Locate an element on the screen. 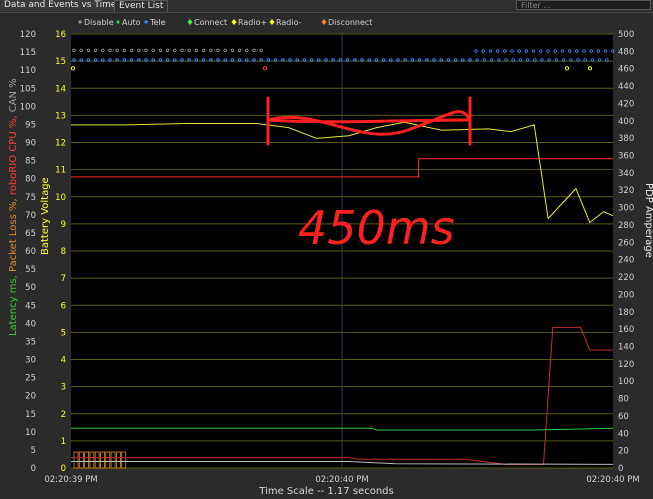 The height and width of the screenshot is (499, 653). left-tick-label: 110 is located at coordinates (28, 71).